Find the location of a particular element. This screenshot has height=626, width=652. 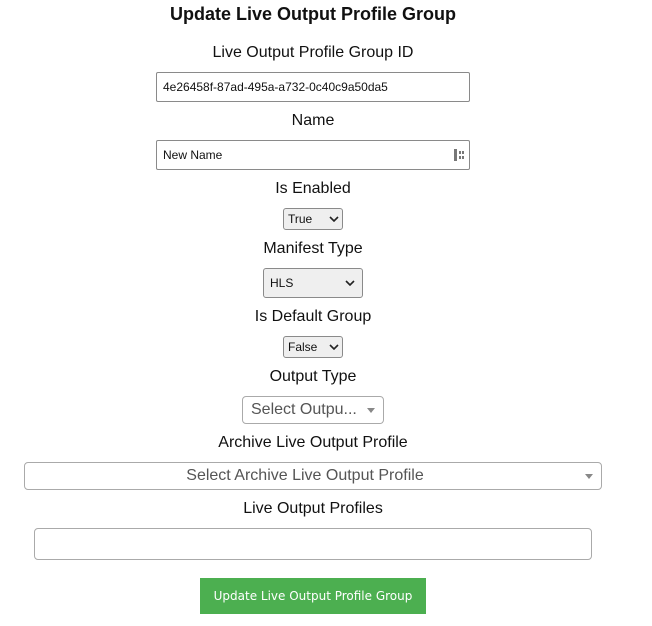

is-enabled-label: Is Enabled is located at coordinates (313, 188).